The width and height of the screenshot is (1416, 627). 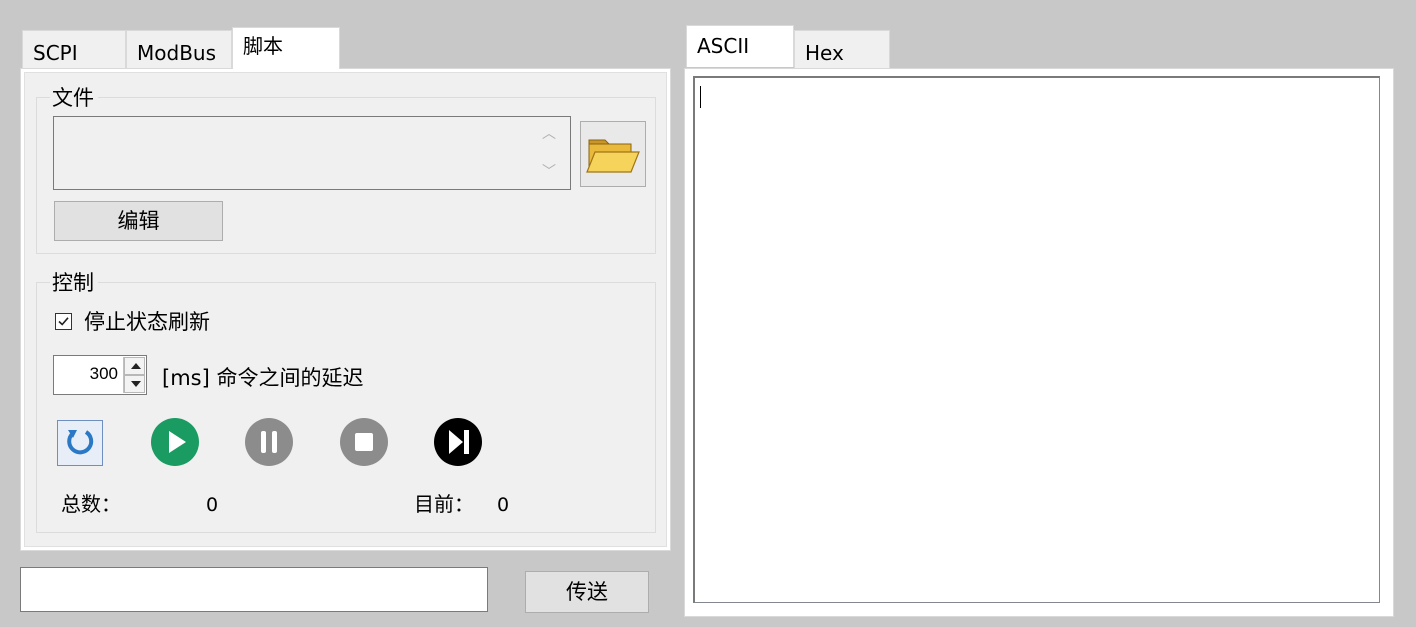 I want to click on delay-spinbox: 300, so click(x=100, y=375).